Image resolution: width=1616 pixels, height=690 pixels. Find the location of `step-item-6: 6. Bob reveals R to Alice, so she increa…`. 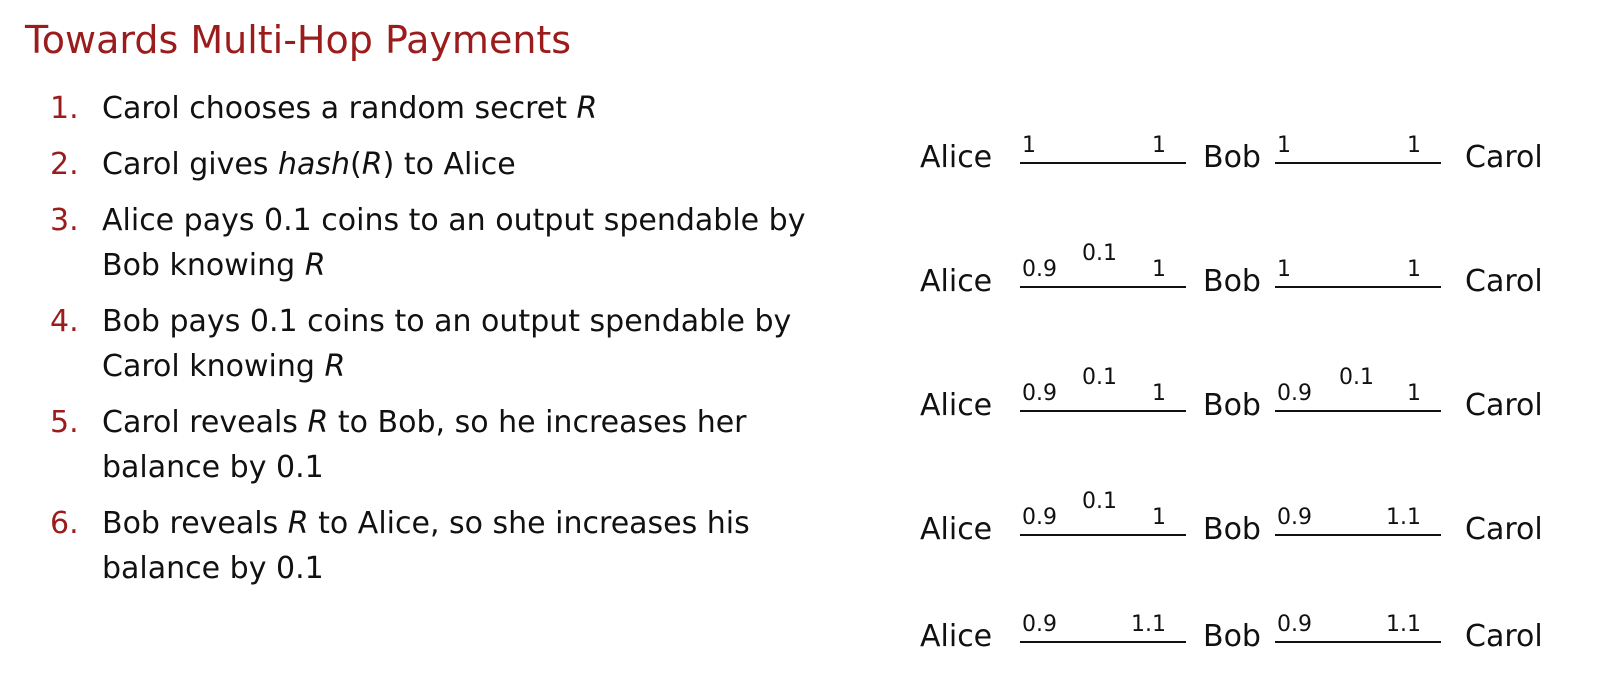

step-item-6: 6. Bob reveals R to Alice, so she increa… is located at coordinates (430, 546).